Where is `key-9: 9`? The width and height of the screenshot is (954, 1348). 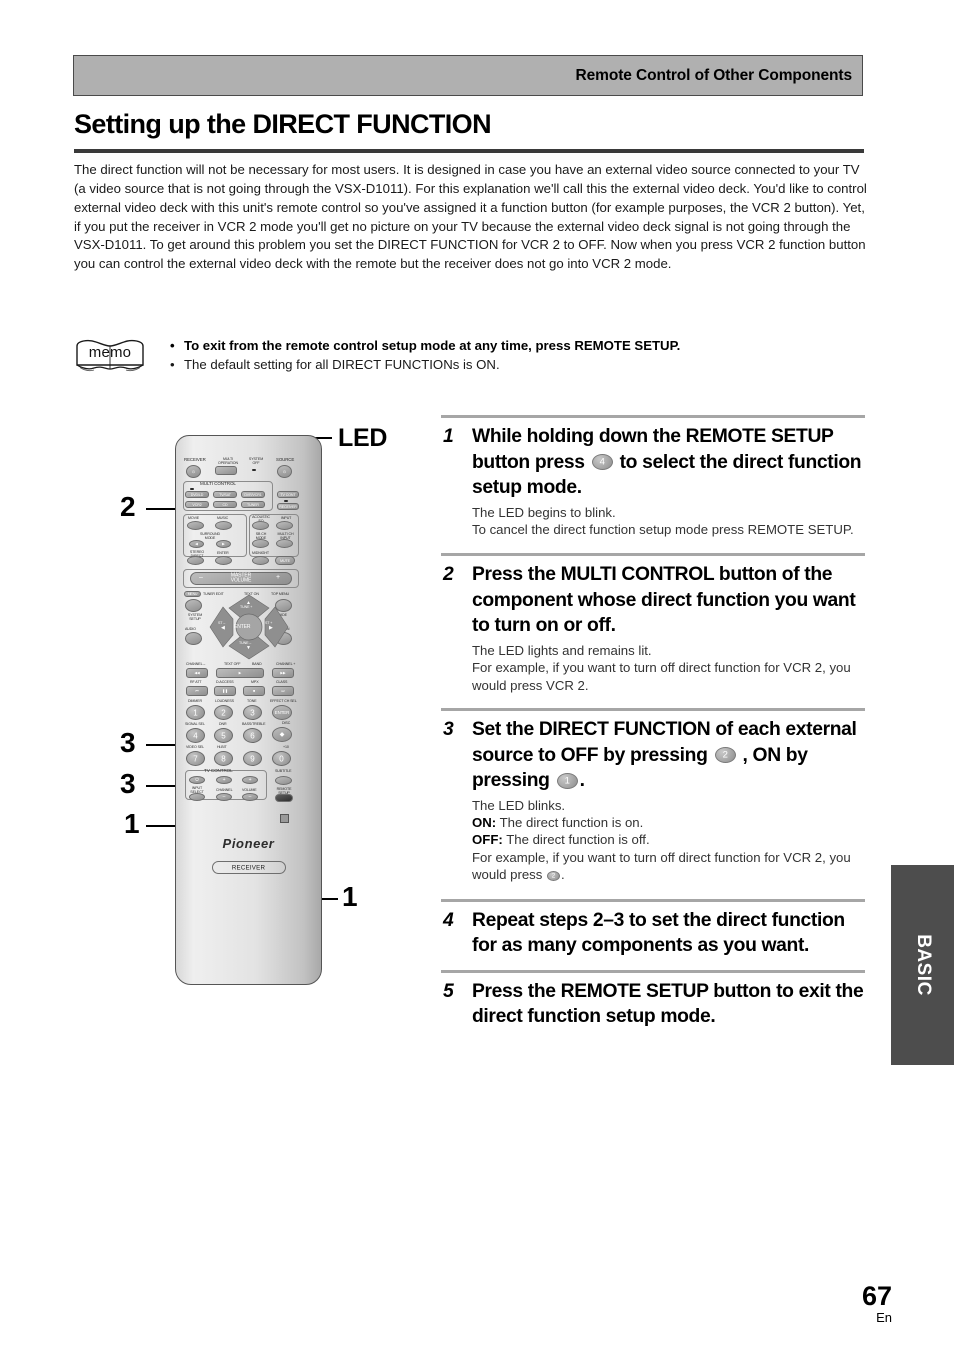
key-9: 9 is located at coordinates (252, 758).